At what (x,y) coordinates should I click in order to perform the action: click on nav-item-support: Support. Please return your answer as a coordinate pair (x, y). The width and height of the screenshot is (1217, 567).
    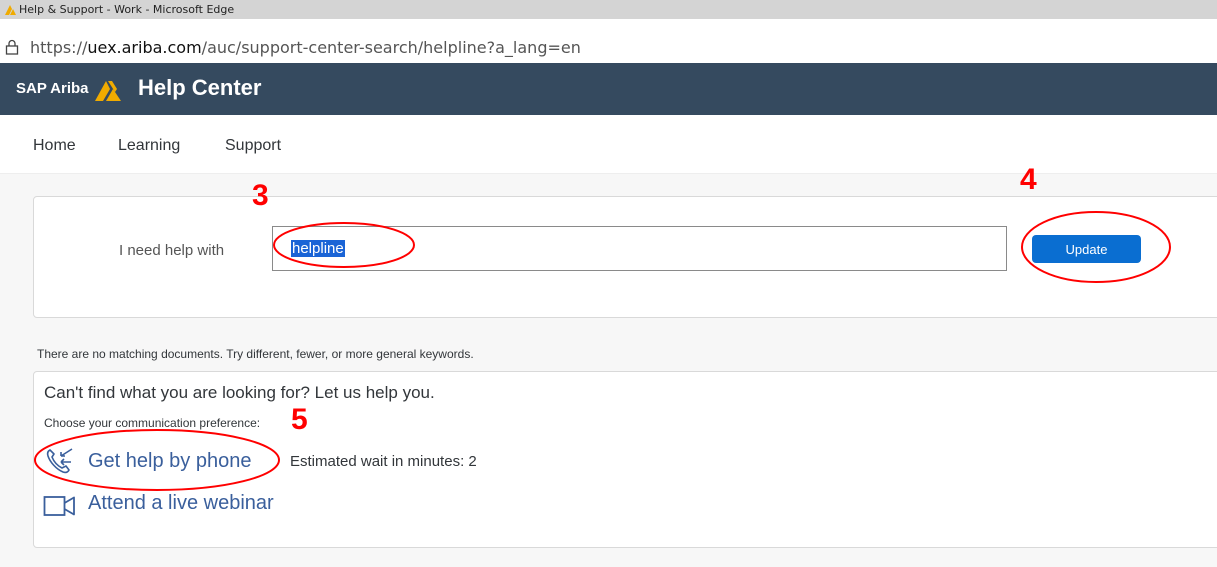
    Looking at the image, I should click on (253, 146).